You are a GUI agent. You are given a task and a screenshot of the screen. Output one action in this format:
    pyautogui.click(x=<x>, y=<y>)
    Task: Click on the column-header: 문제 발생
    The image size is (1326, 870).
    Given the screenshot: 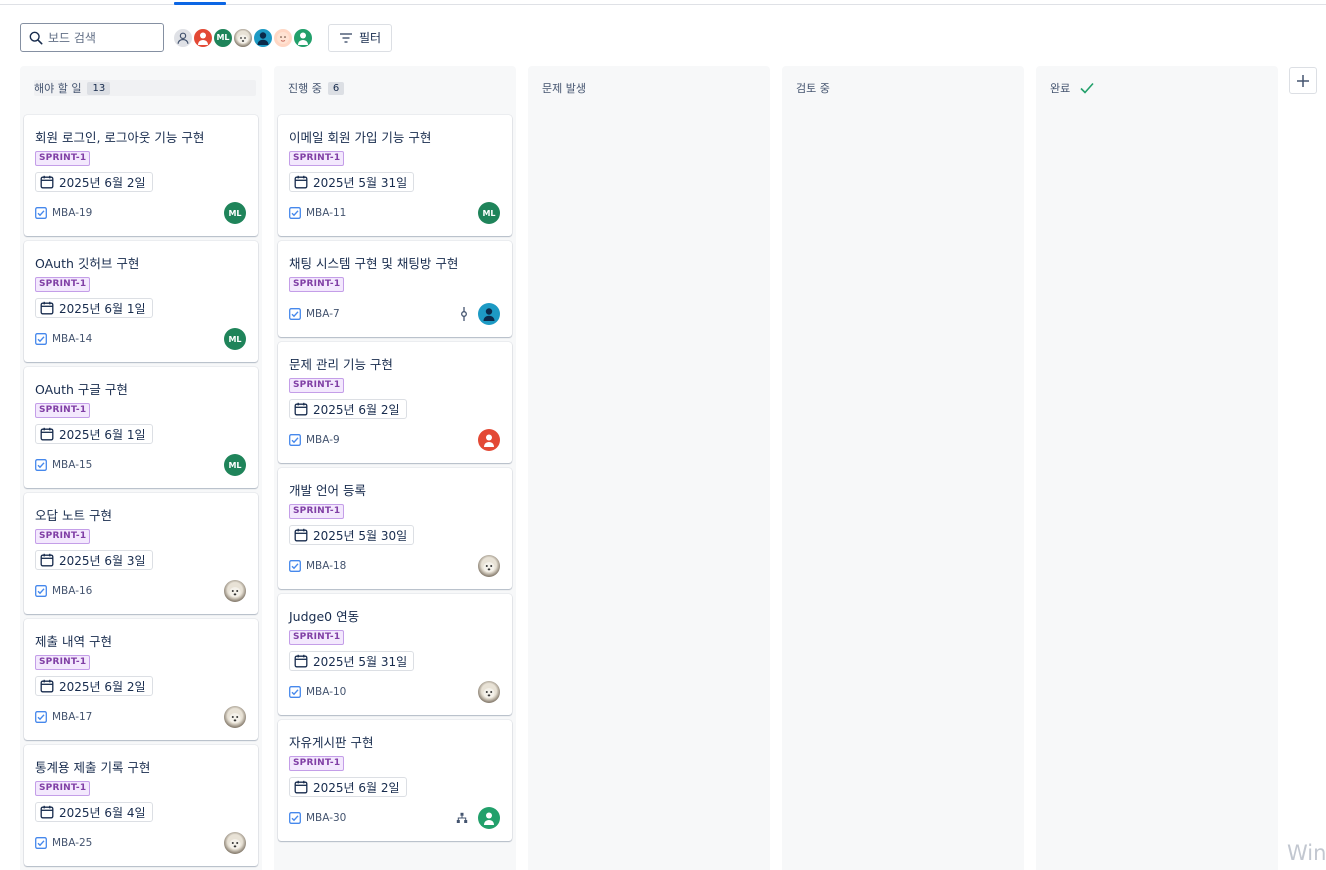 What is the action you would take?
    pyautogui.click(x=649, y=88)
    